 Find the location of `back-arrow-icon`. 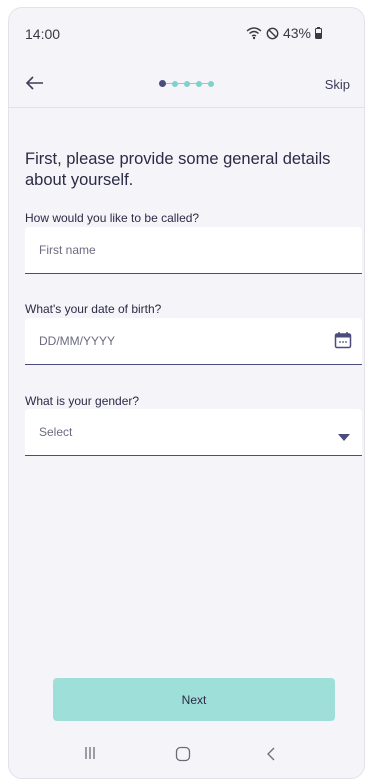

back-arrow-icon is located at coordinates (35, 83).